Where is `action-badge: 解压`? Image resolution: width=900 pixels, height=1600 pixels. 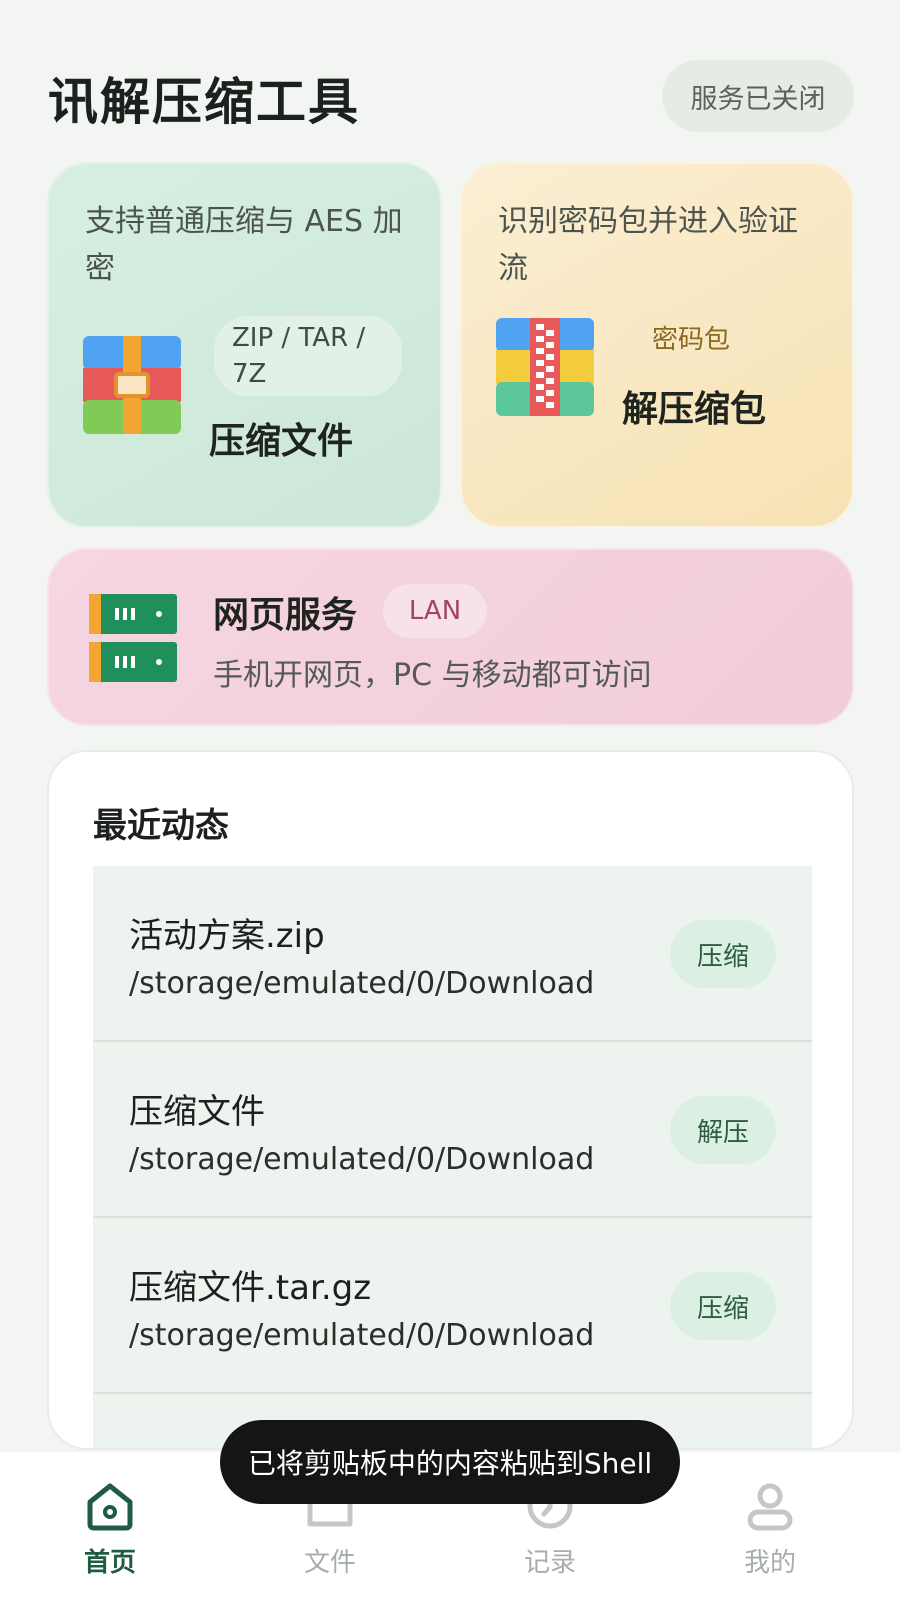 action-badge: 解压 is located at coordinates (723, 1130).